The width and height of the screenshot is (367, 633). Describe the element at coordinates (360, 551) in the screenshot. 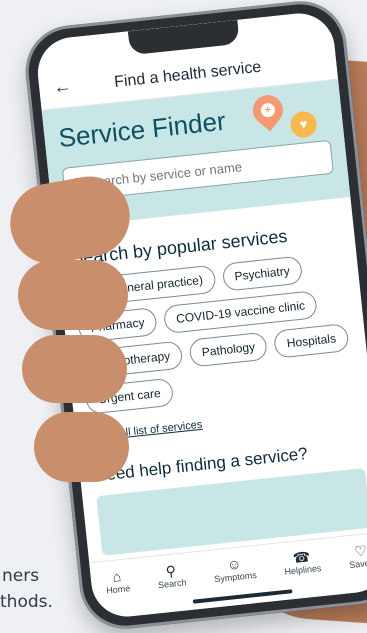

I see `heart-icon: ♡` at that location.